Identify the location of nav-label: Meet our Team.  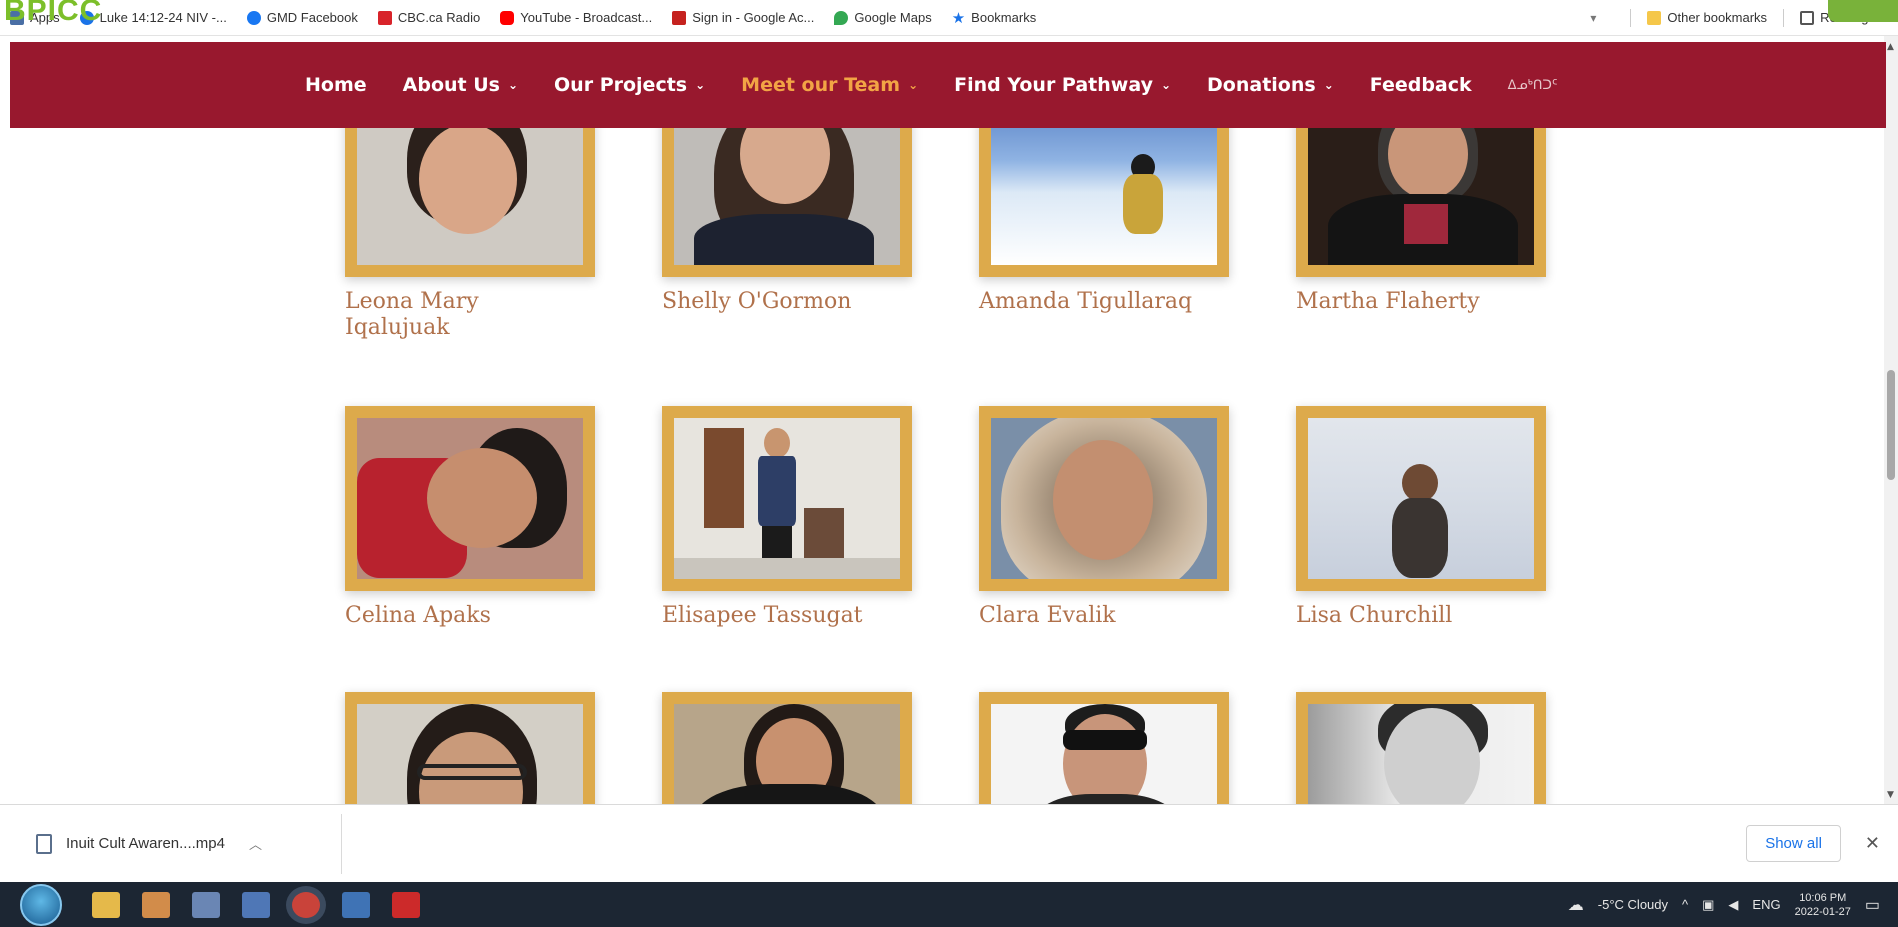
(821, 85).